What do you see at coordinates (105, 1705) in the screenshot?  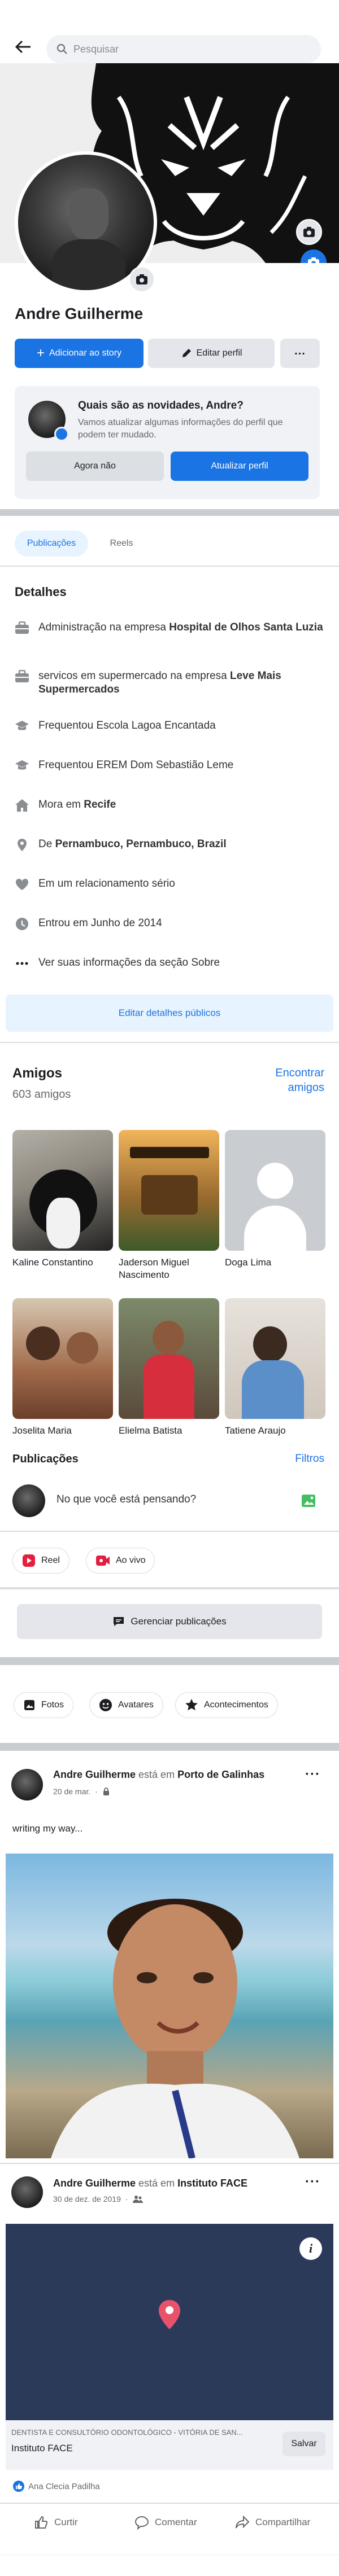 I see `avatar-icon` at bounding box center [105, 1705].